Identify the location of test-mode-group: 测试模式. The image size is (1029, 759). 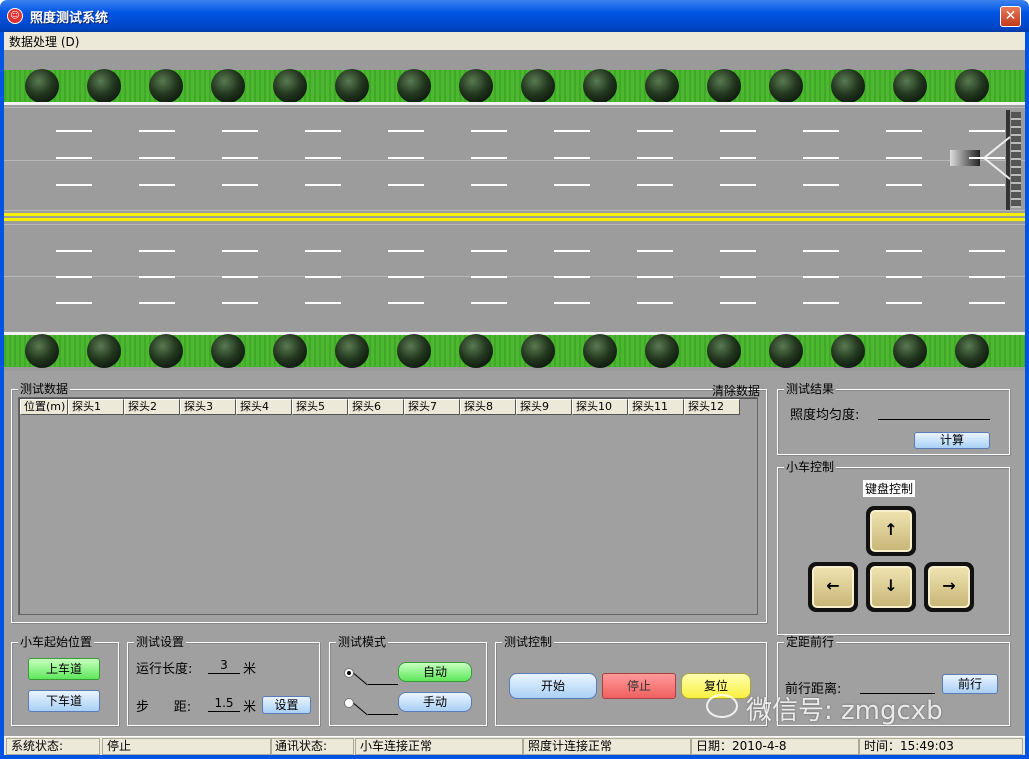
(408, 680).